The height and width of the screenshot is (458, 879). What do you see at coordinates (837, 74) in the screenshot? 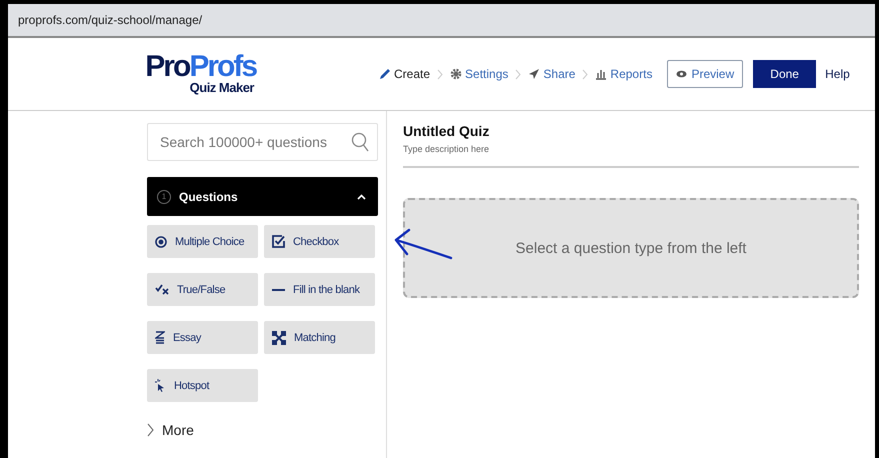
I see `help-link: Help` at bounding box center [837, 74].